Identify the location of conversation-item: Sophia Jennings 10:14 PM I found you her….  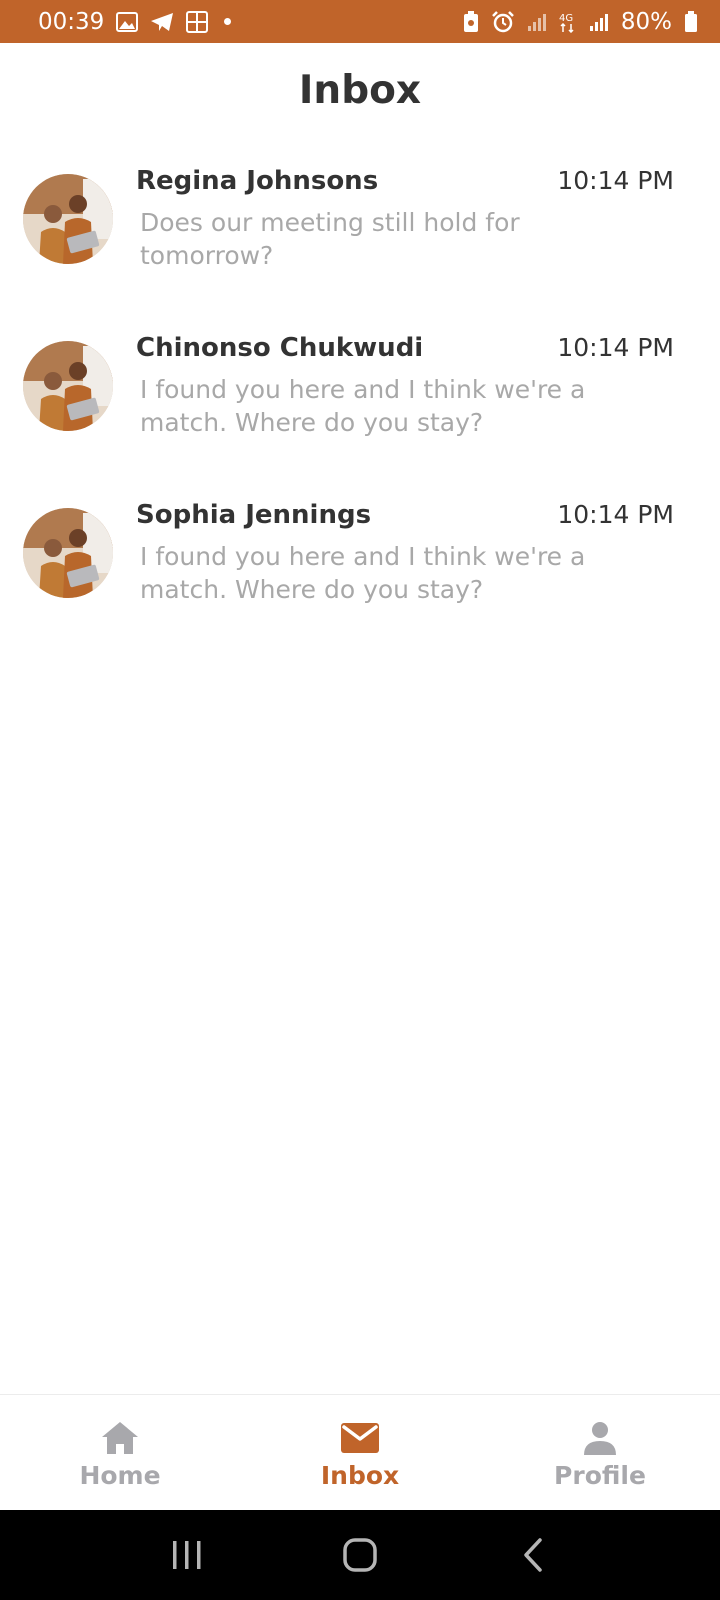
(360, 577).